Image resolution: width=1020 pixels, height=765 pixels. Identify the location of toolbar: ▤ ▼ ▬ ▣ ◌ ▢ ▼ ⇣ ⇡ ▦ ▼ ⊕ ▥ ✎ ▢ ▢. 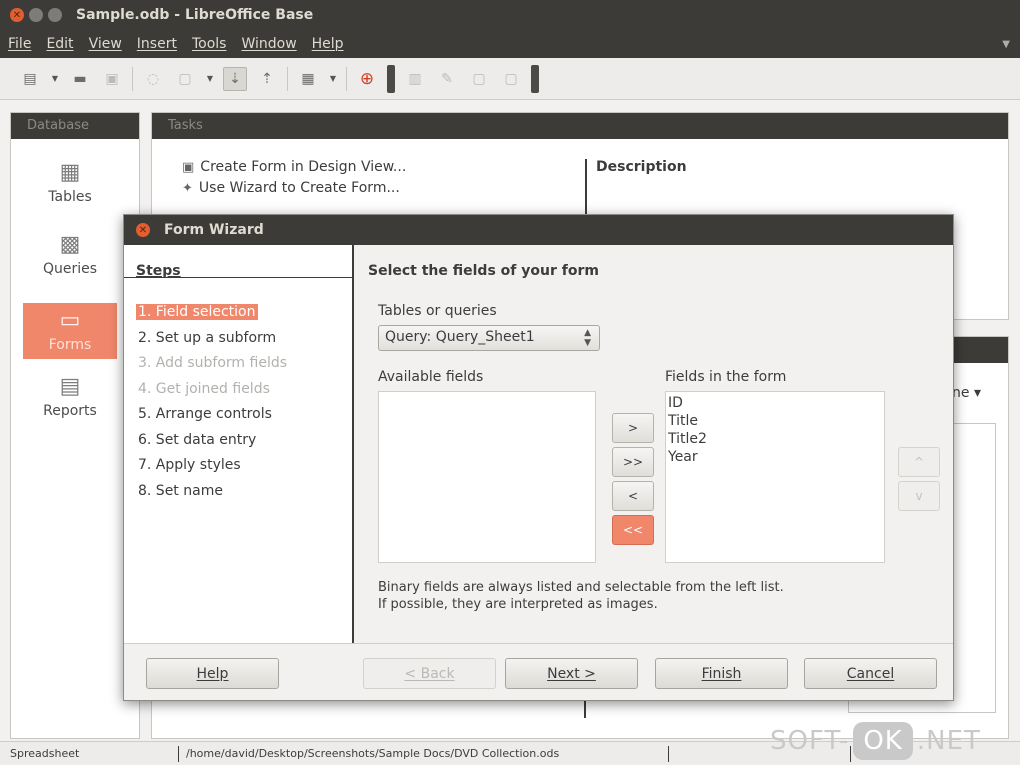
(510, 79).